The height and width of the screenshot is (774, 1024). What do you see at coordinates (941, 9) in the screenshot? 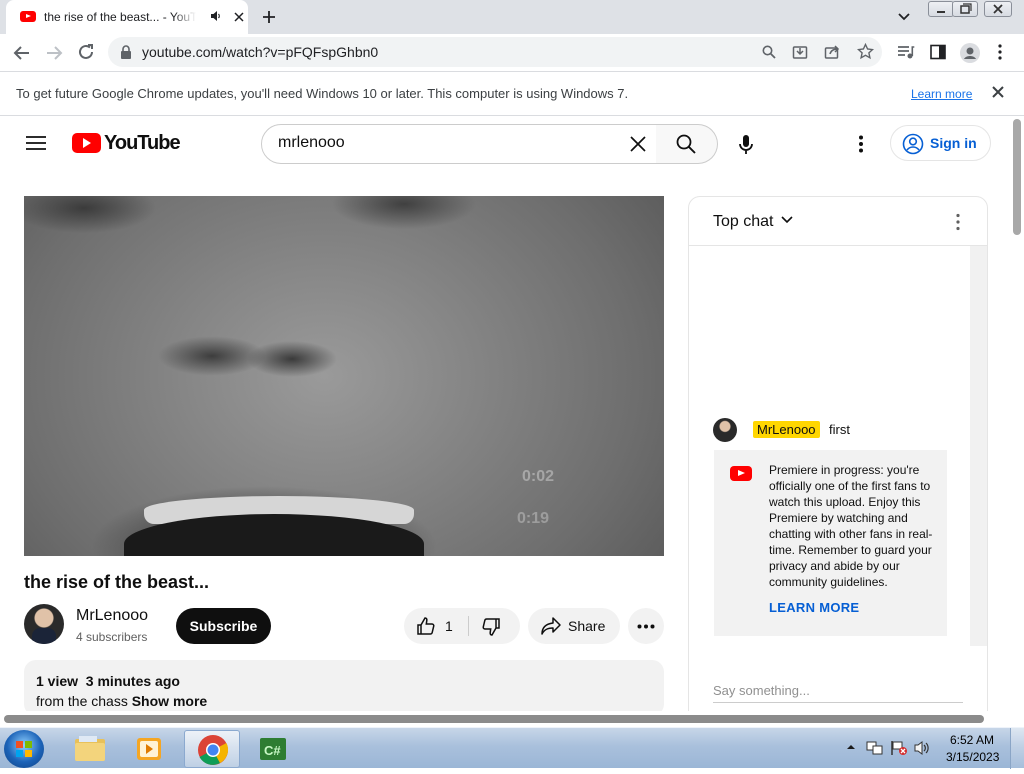
I see `window-minimize-button` at bounding box center [941, 9].